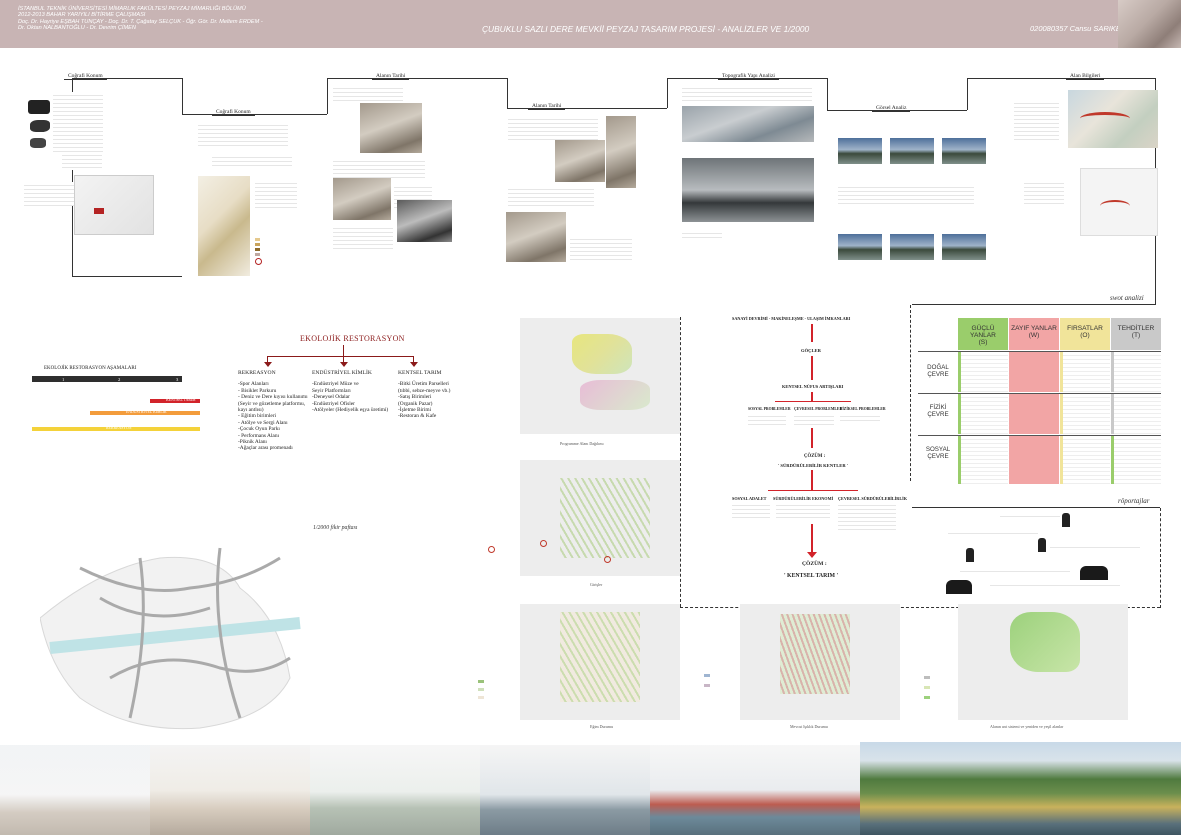 The image size is (1181, 835). I want to click on col-title: REKREASYON, so click(257, 373).